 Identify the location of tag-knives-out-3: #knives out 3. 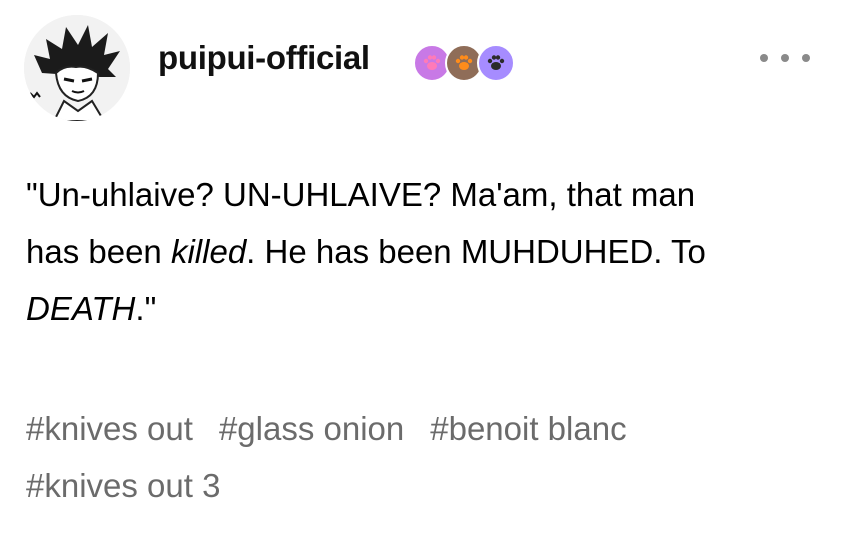
(123, 485).